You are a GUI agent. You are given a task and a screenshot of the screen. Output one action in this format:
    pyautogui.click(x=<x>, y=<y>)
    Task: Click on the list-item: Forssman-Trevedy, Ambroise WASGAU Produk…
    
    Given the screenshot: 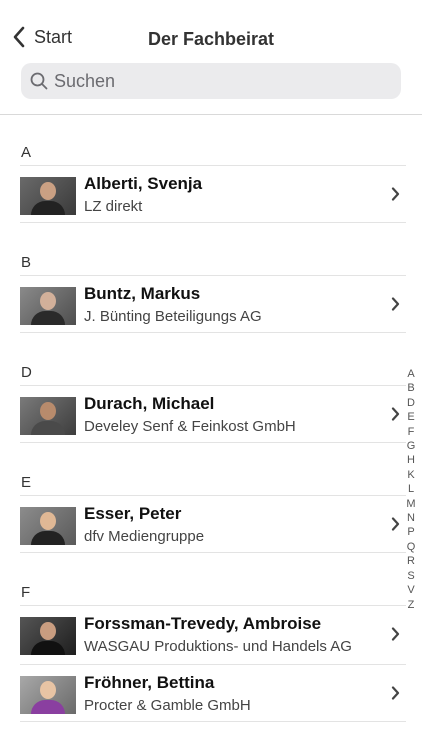 What is the action you would take?
    pyautogui.click(x=213, y=634)
    